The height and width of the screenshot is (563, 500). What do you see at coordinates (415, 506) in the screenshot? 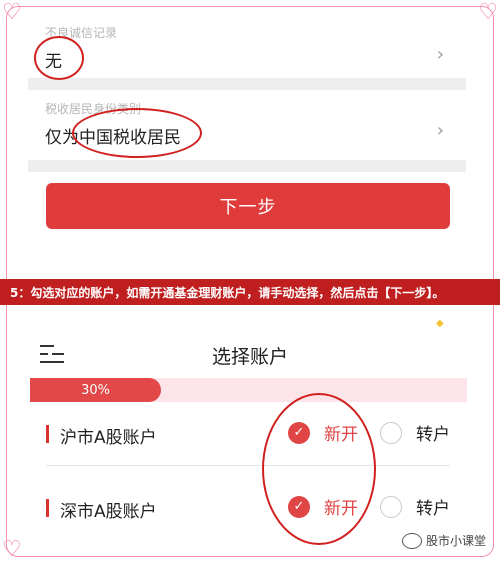
I see `option-transfer-sz: 转户` at bounding box center [415, 506].